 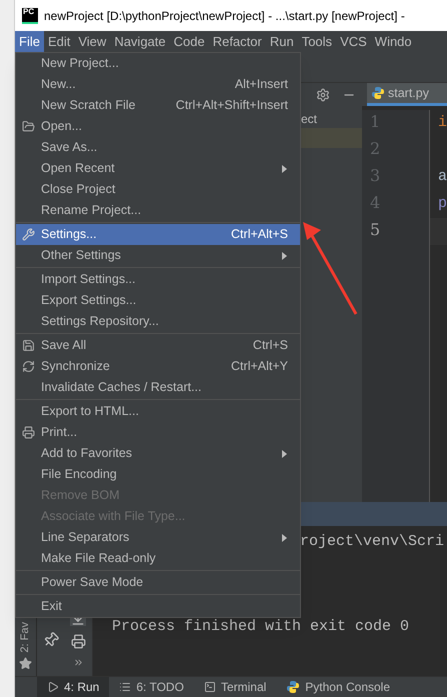 I want to click on console-output: Process finished with exit code 0, so click(x=261, y=626).